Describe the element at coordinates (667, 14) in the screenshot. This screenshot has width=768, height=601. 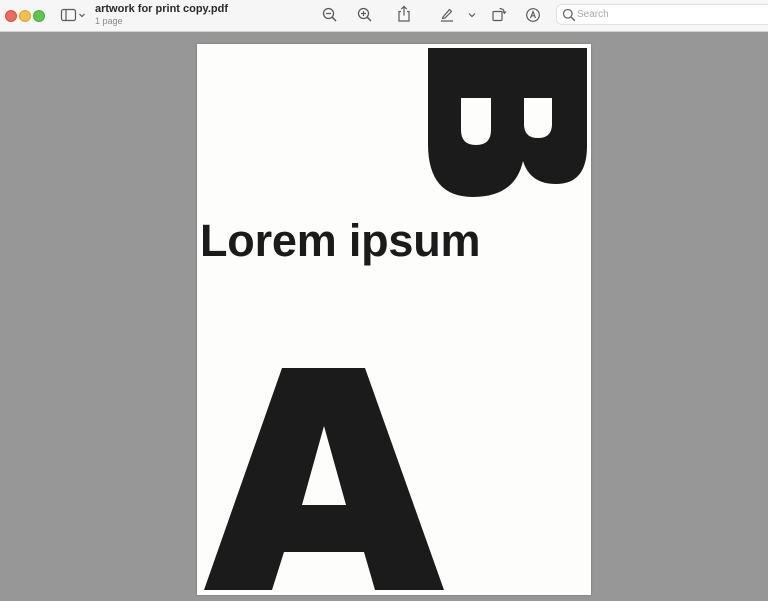
I see `search-input` at that location.